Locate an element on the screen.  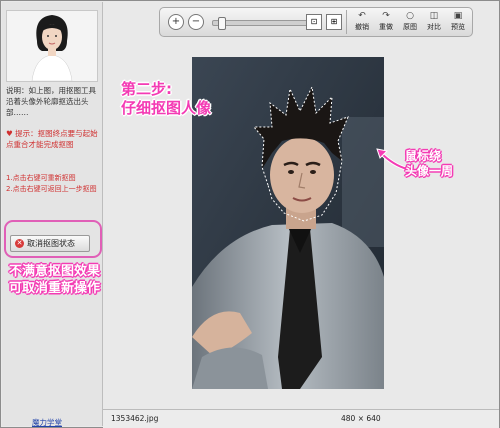
zoom-in-icon: + is located at coordinates (176, 22).